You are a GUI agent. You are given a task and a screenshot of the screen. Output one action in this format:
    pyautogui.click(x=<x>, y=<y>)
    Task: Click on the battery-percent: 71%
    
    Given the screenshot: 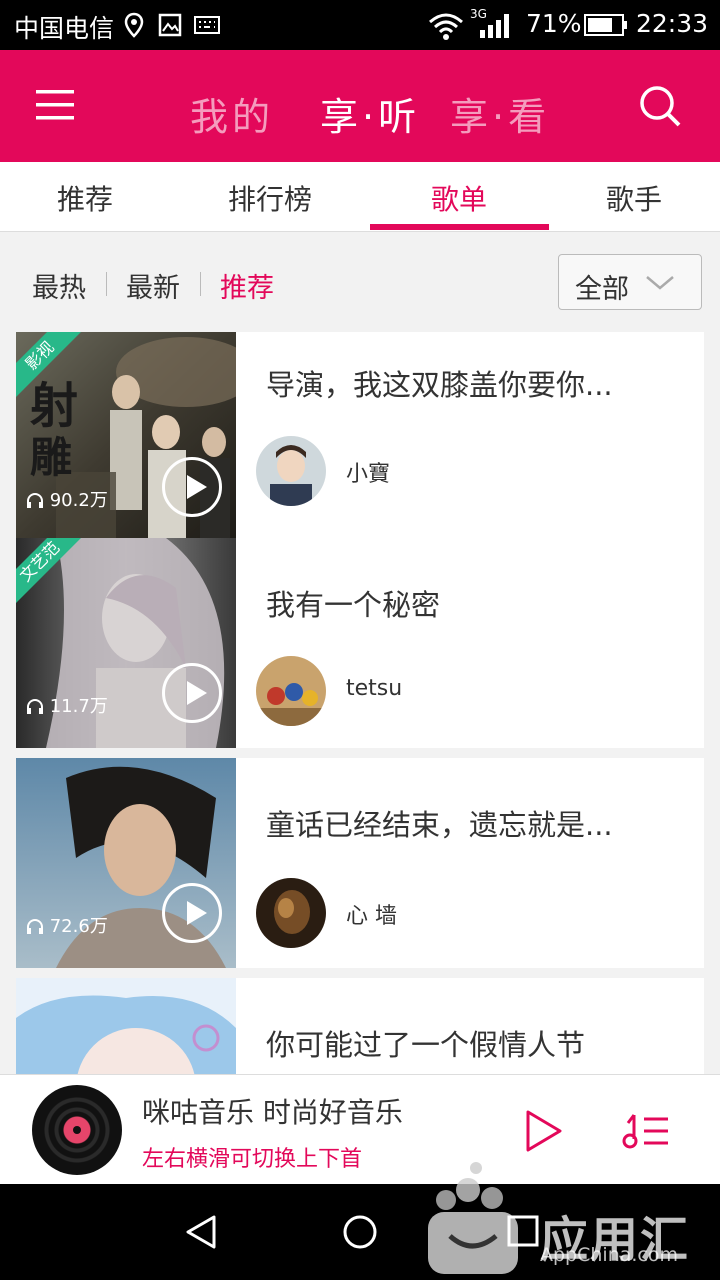 What is the action you would take?
    pyautogui.click(x=554, y=23)
    